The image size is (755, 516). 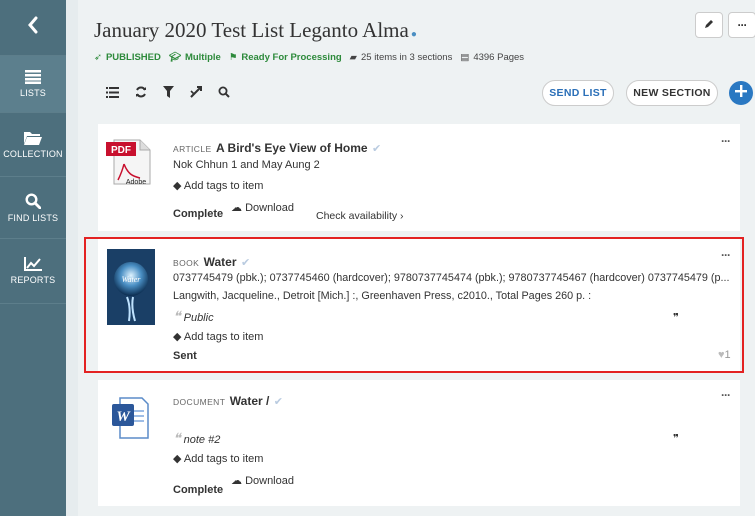 I want to click on item-type: DOCUMENT, so click(x=199, y=402).